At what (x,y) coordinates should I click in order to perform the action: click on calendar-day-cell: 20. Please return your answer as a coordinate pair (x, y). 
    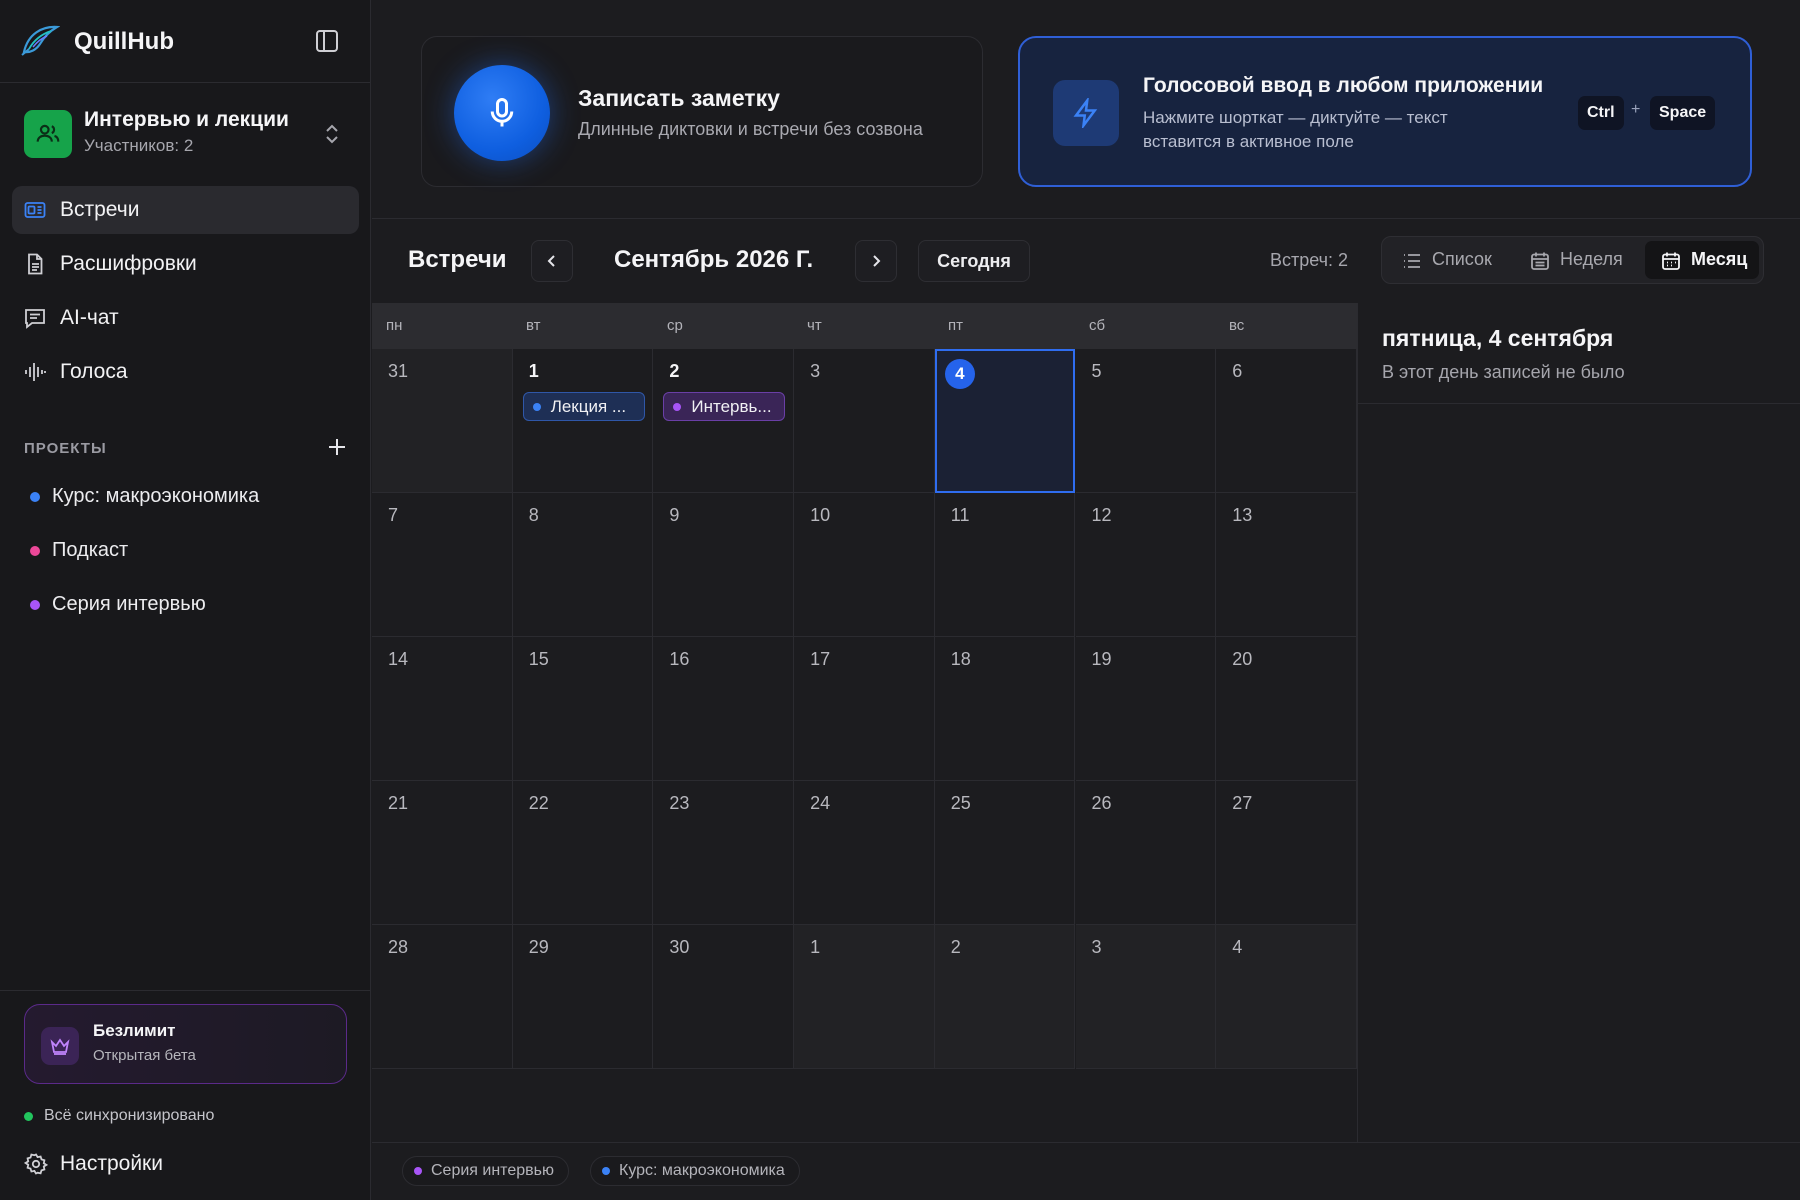
    Looking at the image, I should click on (1286, 709).